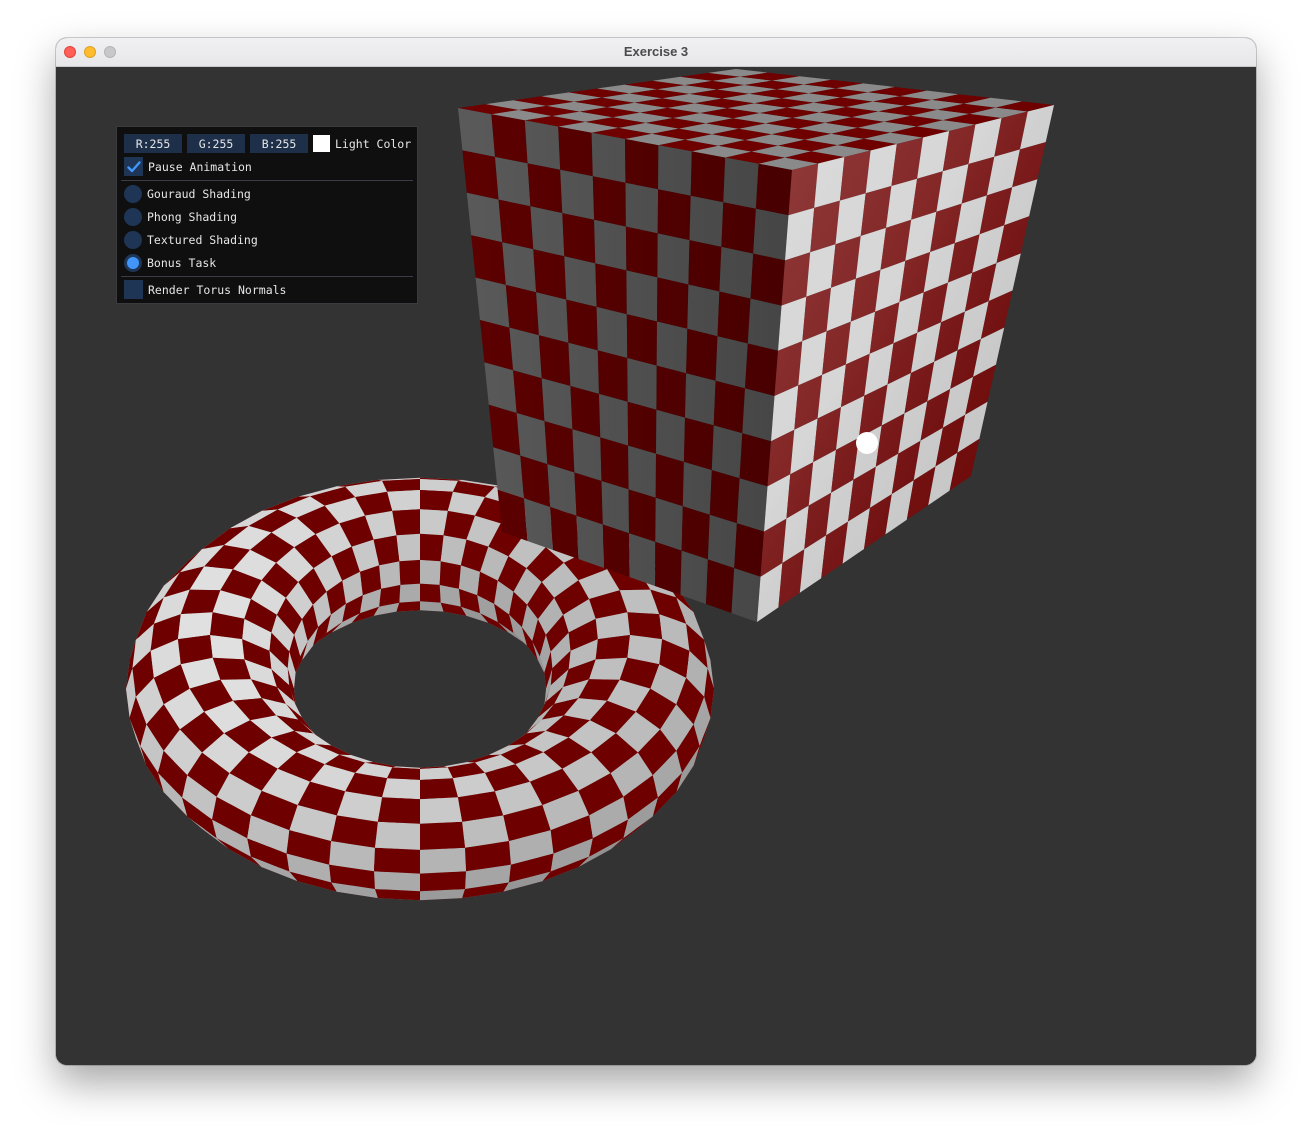 Image resolution: width=1312 pixels, height=1140 pixels. Describe the element at coordinates (200, 166) in the screenshot. I see `pause-animation-label: Pause Animation` at that location.